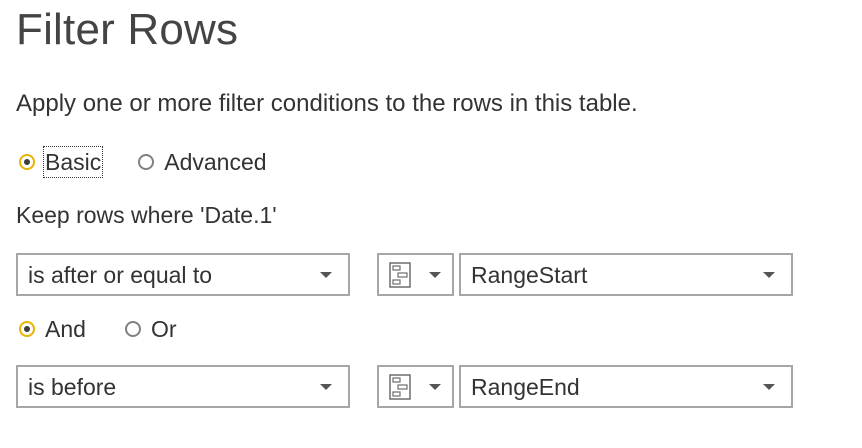 The height and width of the screenshot is (448, 862). Describe the element at coordinates (150, 329) in the screenshot. I see `or-radio: Or` at that location.